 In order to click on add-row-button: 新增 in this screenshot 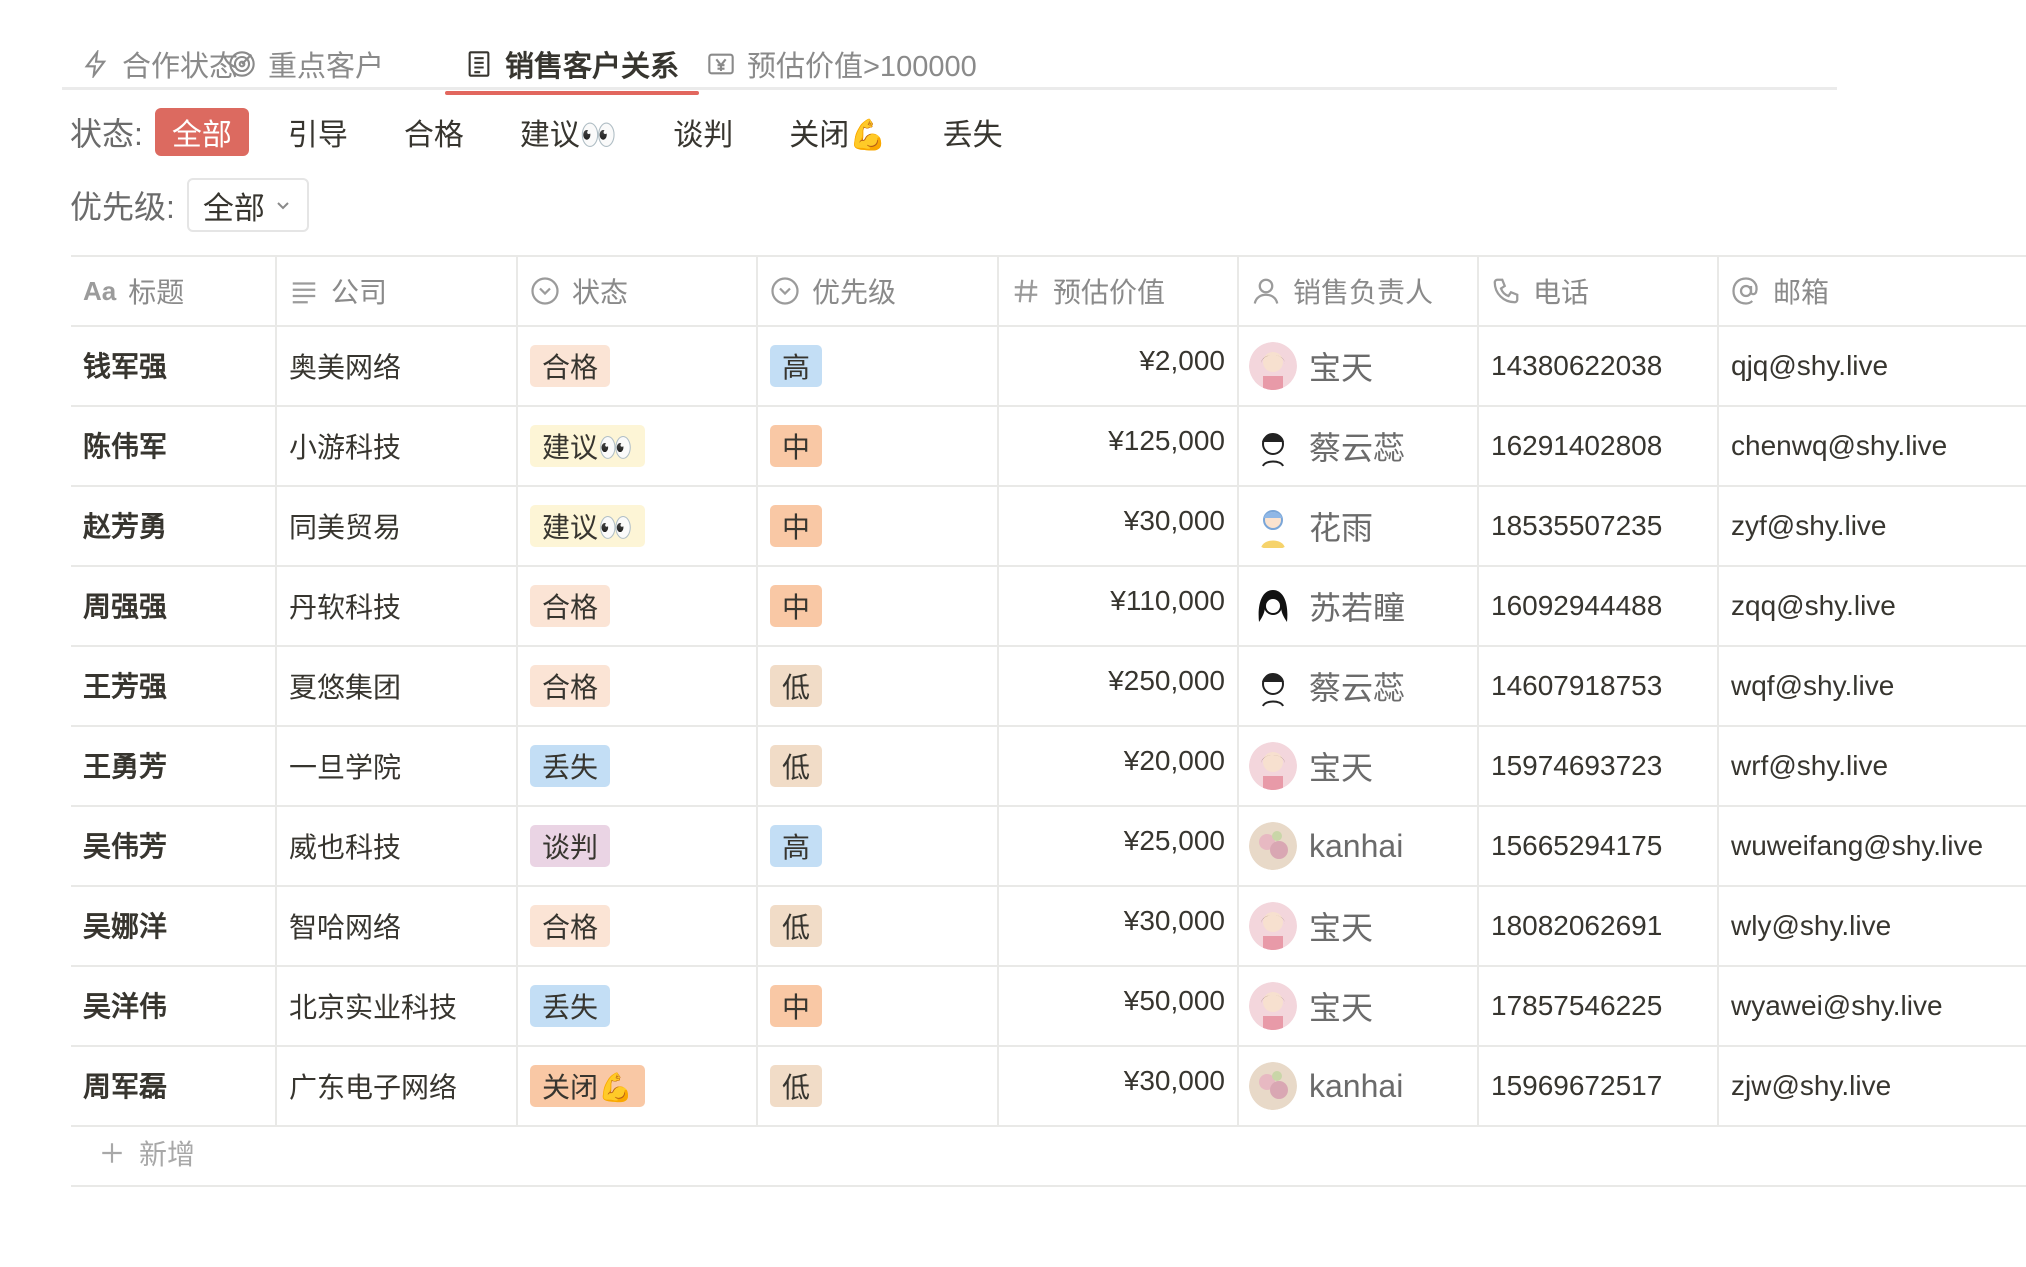, I will do `click(1048, 1154)`.